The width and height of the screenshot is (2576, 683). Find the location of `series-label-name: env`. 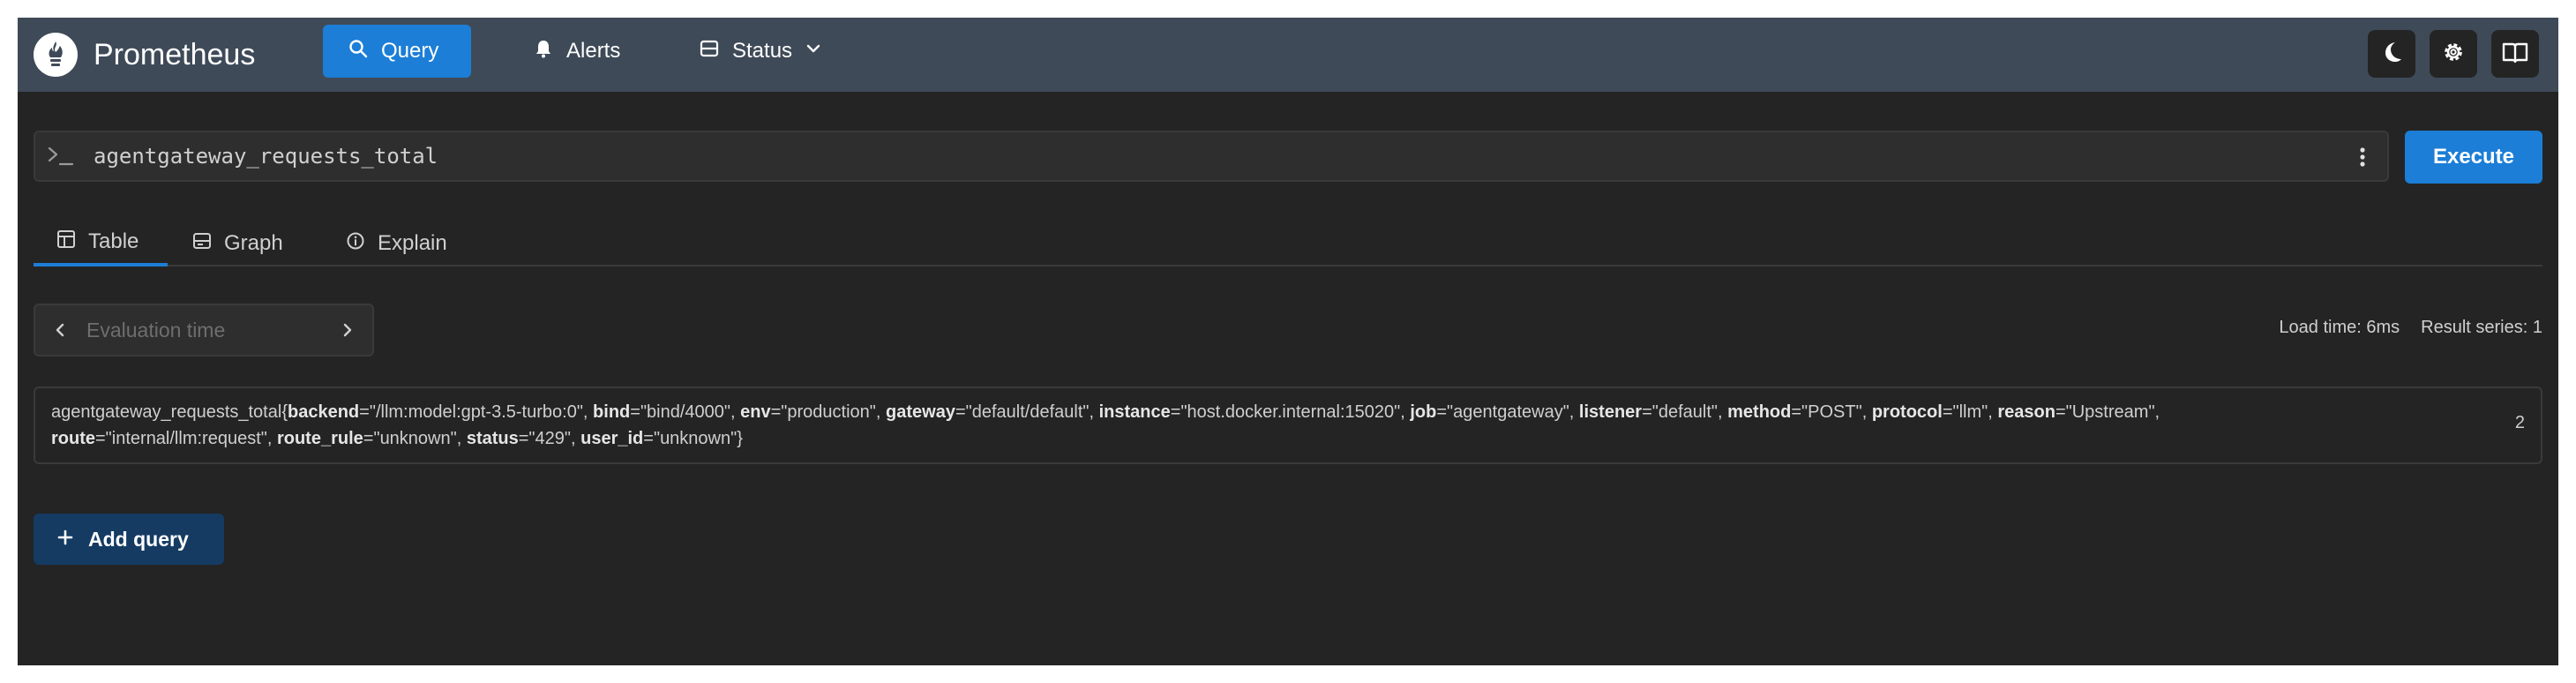

series-label-name: env is located at coordinates (756, 412).